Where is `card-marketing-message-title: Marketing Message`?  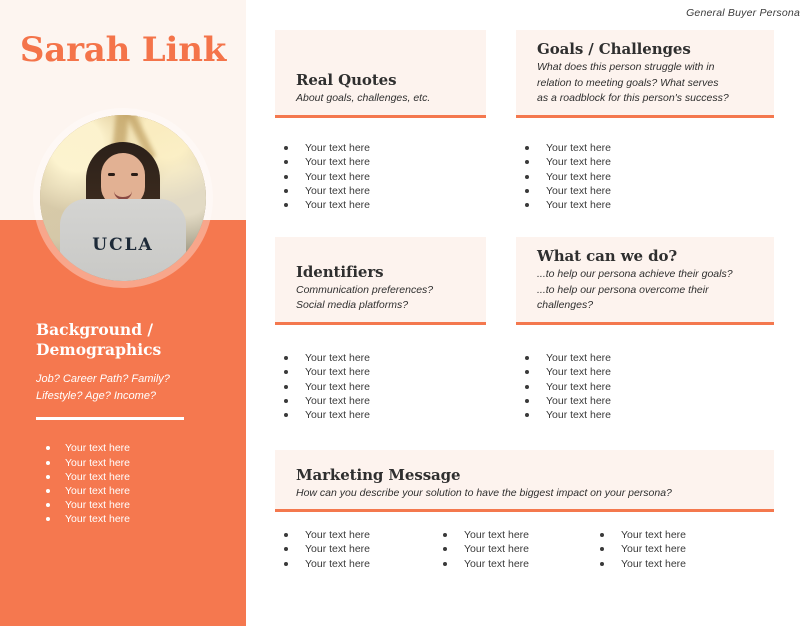
card-marketing-message-title: Marketing Message is located at coordinates (378, 474).